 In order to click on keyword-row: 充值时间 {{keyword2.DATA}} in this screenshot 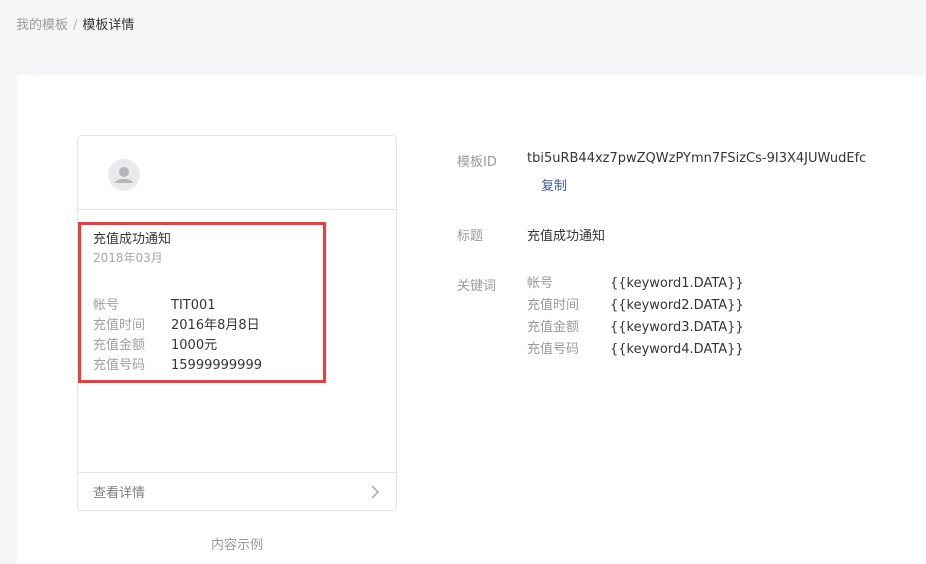, I will do `click(635, 306)`.